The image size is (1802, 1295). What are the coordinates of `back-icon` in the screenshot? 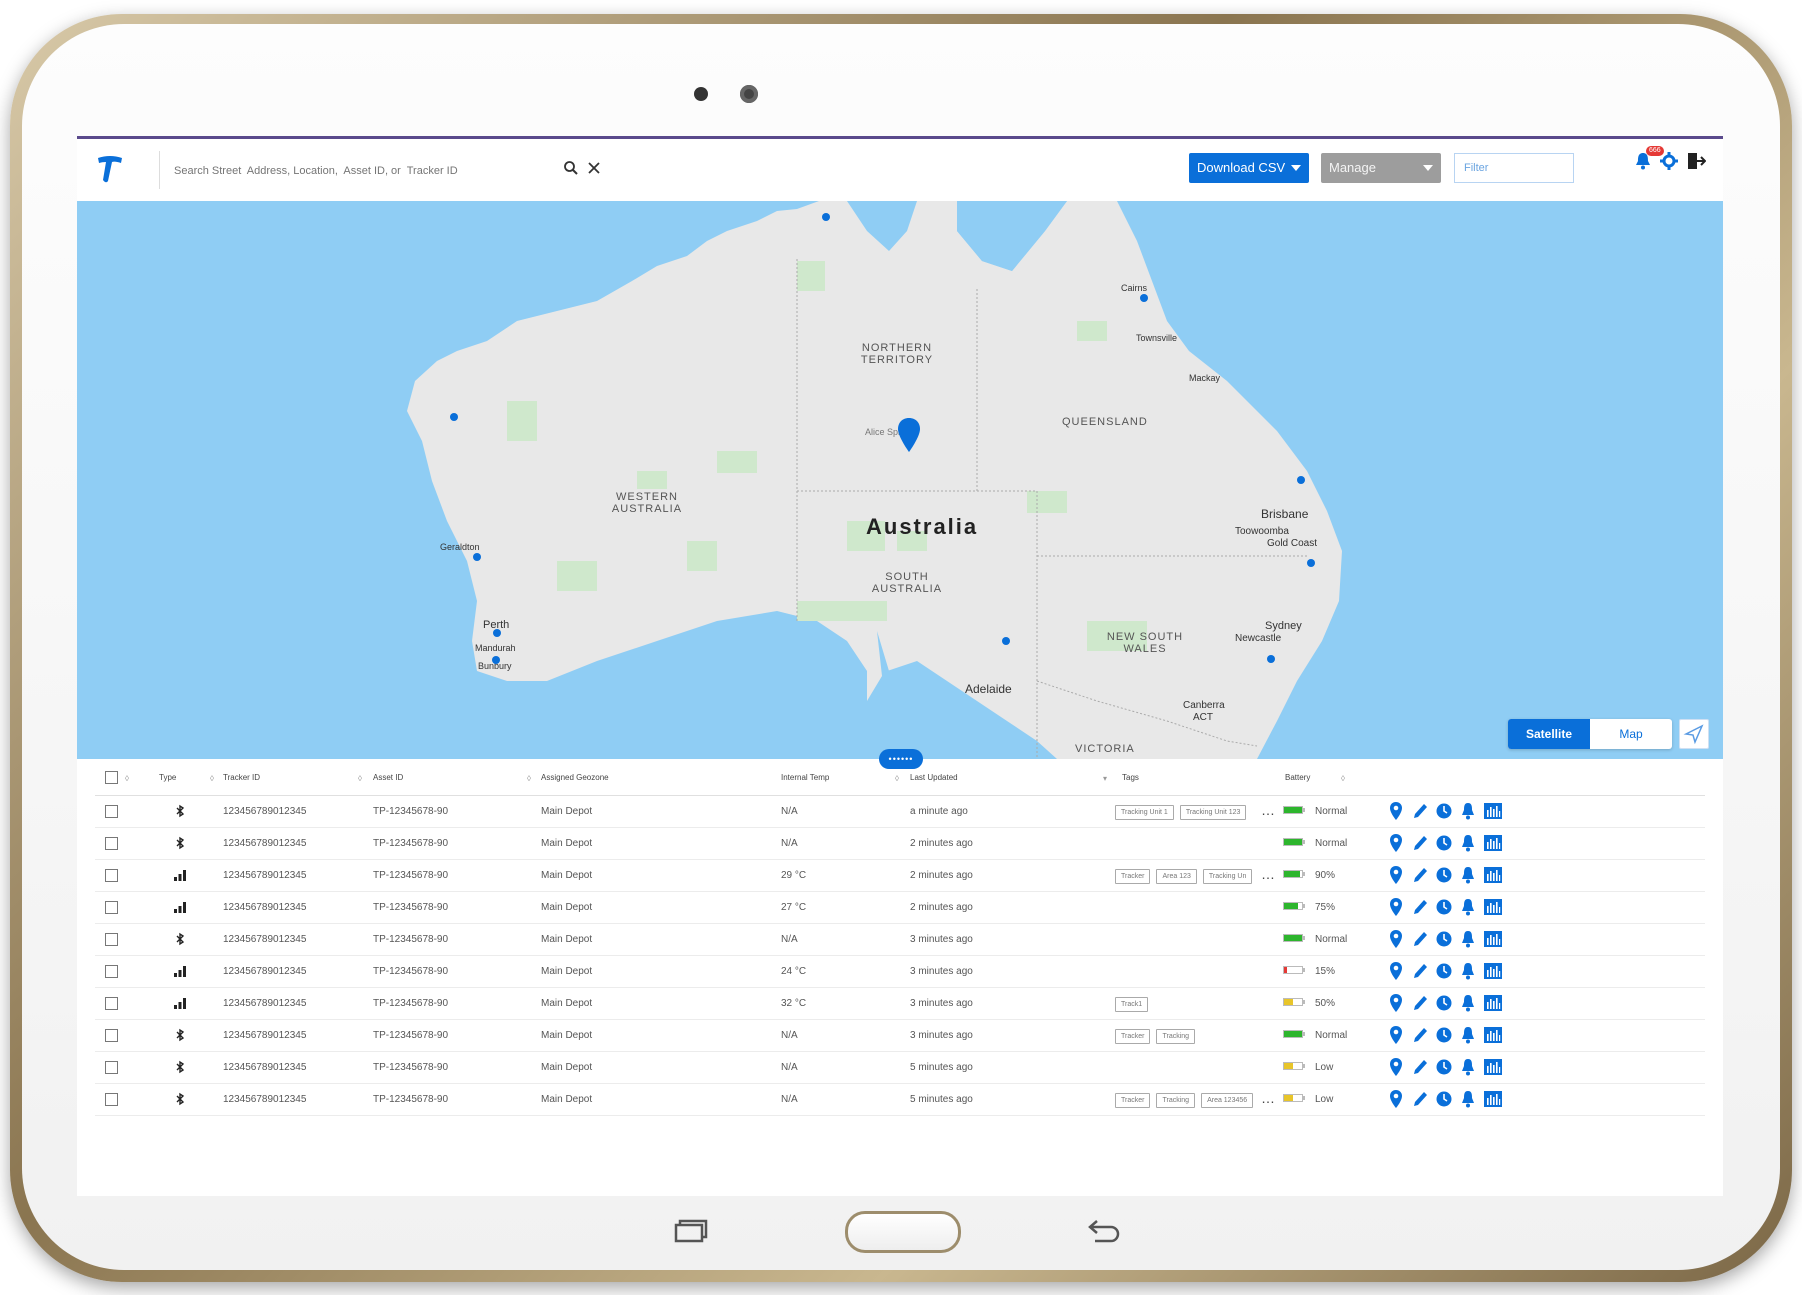 It's located at (1105, 1230).